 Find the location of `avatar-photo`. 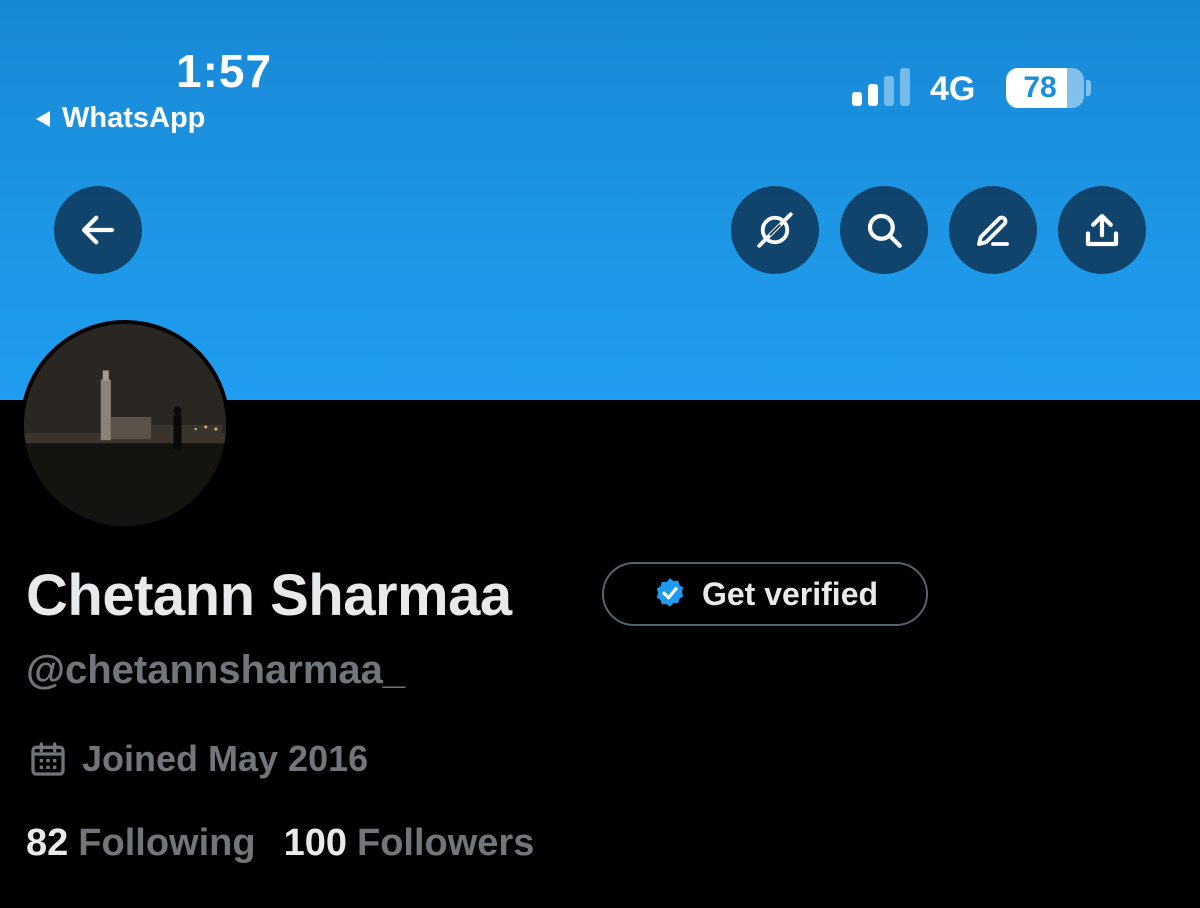

avatar-photo is located at coordinates (125, 425).